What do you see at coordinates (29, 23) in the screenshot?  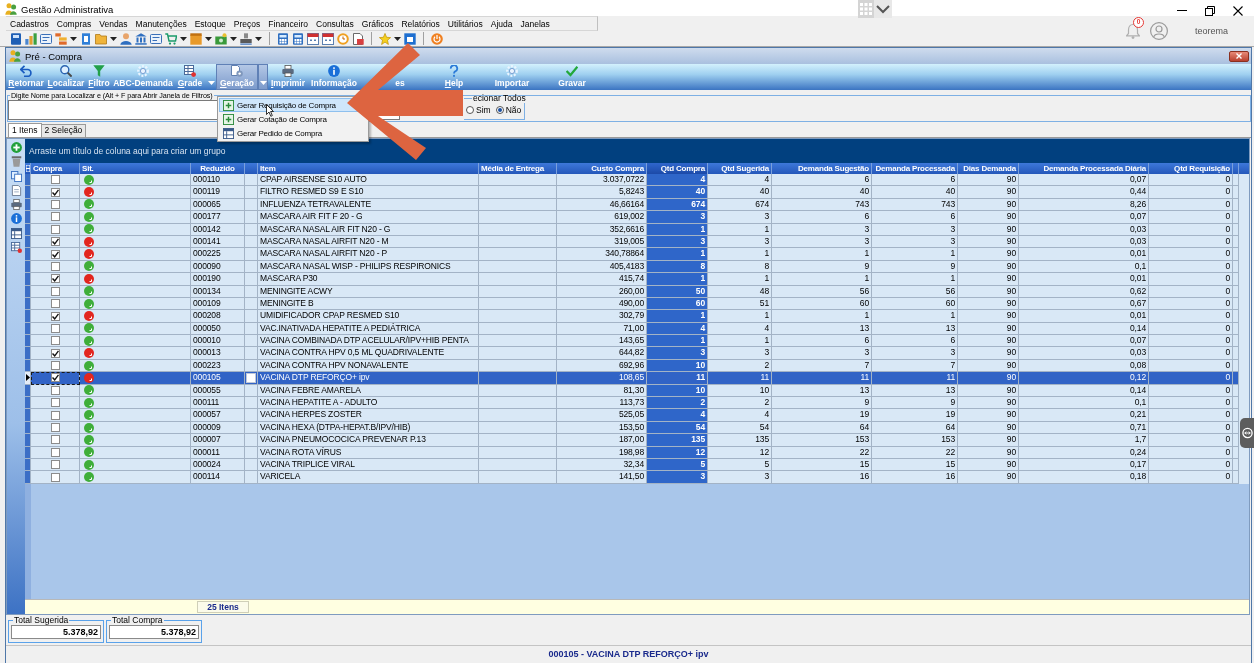 I see `menu-item: Cadastros` at bounding box center [29, 23].